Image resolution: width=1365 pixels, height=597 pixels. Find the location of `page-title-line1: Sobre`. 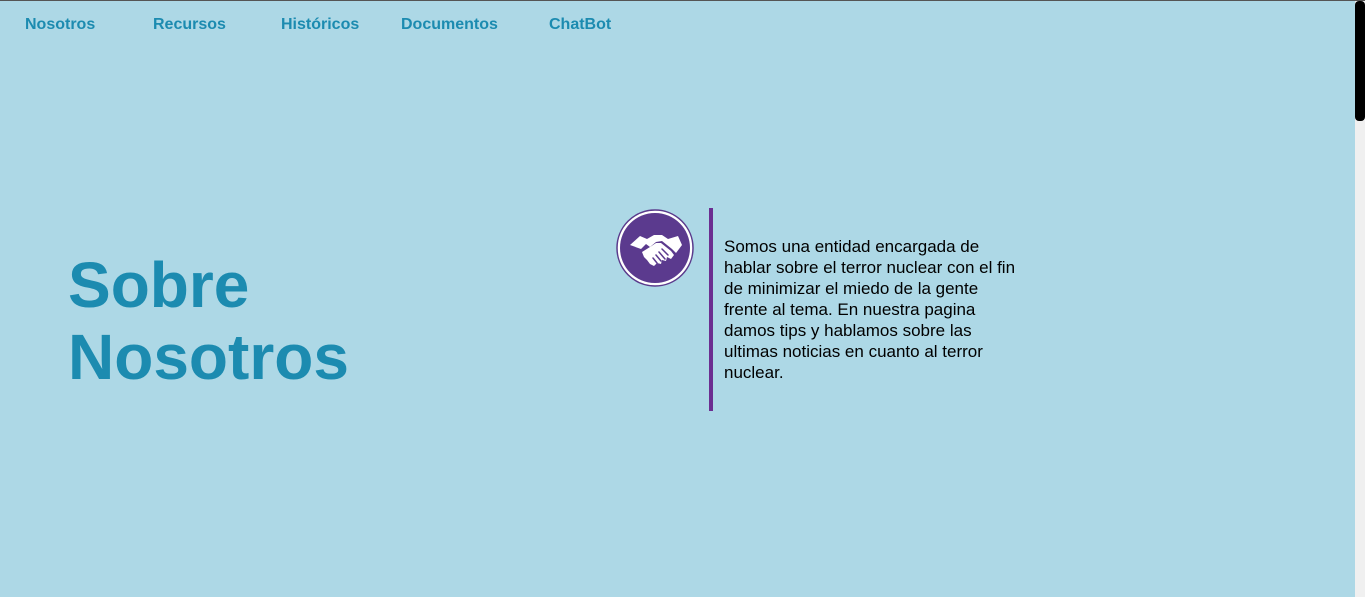

page-title-line1: Sobre is located at coordinates (159, 285).